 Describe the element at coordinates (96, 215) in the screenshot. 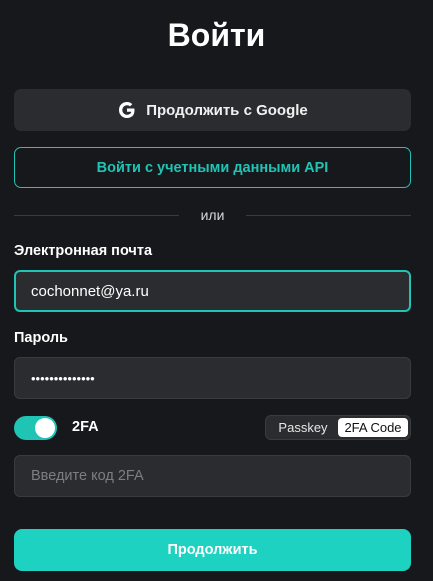

I see `divider-line-left` at that location.